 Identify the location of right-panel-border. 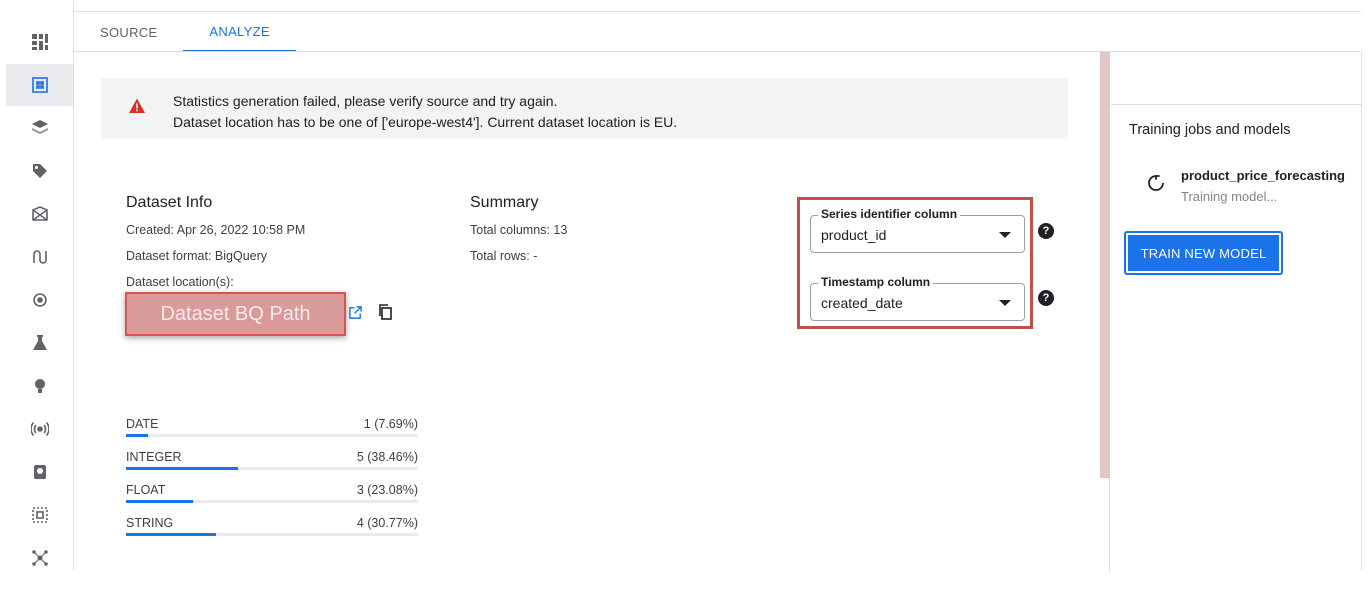
(1361, 311).